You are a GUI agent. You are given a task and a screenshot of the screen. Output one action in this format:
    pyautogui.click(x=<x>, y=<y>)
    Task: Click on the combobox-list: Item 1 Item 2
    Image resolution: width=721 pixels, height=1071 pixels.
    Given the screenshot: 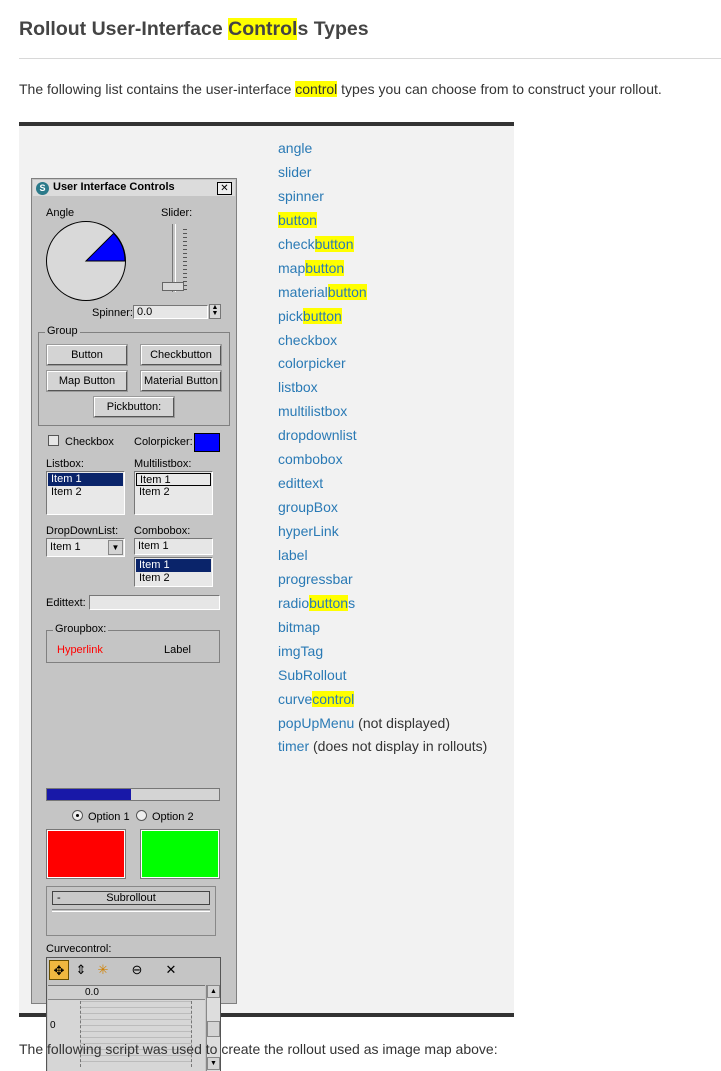 What is the action you would take?
    pyautogui.click(x=173, y=572)
    